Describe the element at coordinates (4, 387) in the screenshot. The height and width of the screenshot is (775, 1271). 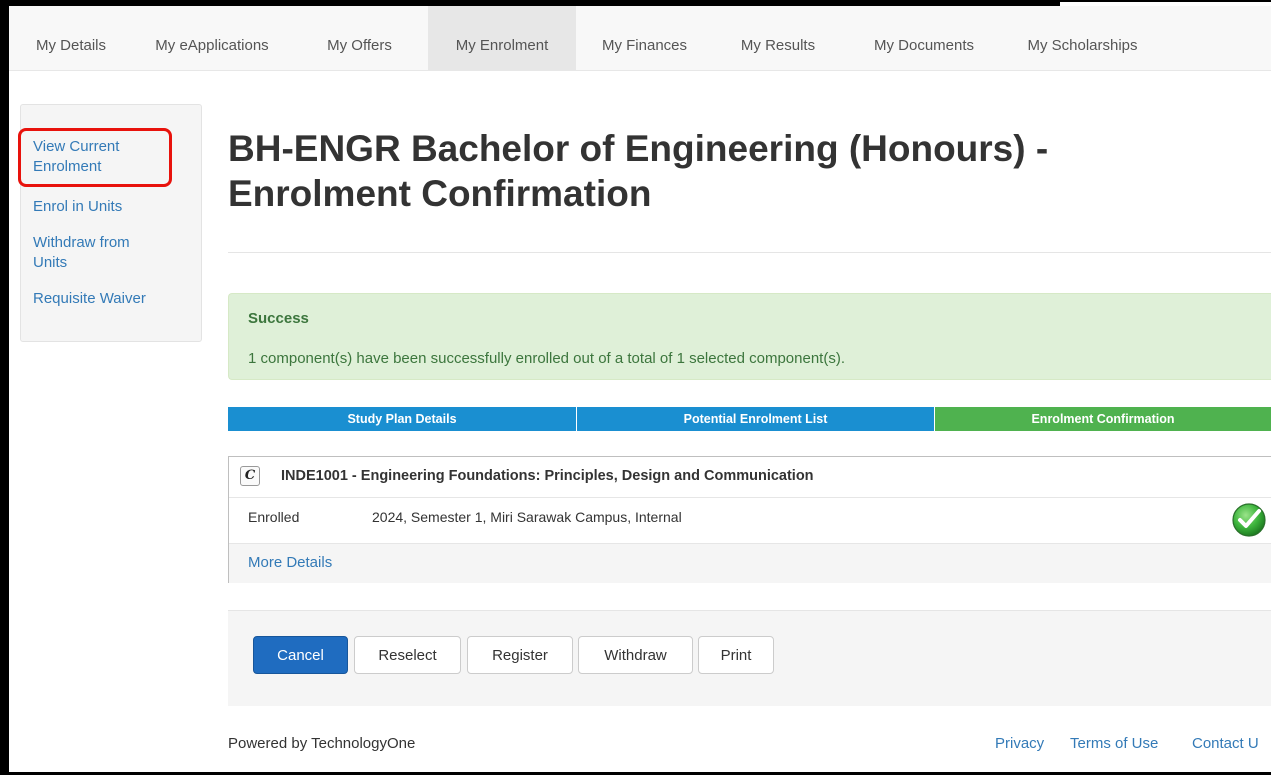
I see `window-frame-left` at that location.